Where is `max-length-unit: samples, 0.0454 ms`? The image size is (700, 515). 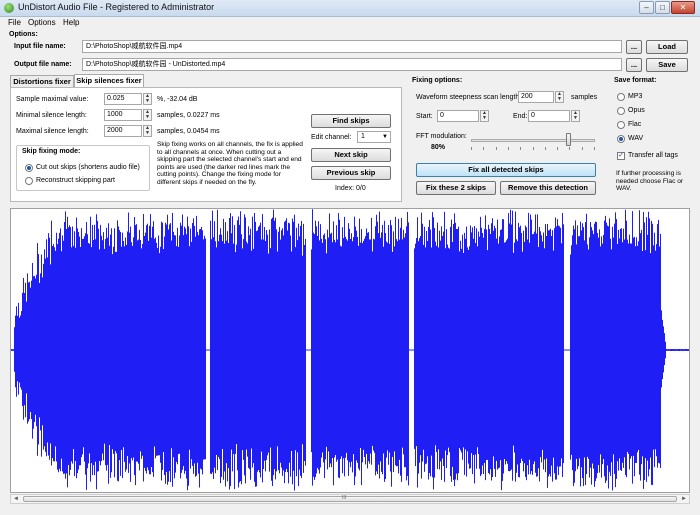 max-length-unit: samples, 0.0454 ms is located at coordinates (188, 131).